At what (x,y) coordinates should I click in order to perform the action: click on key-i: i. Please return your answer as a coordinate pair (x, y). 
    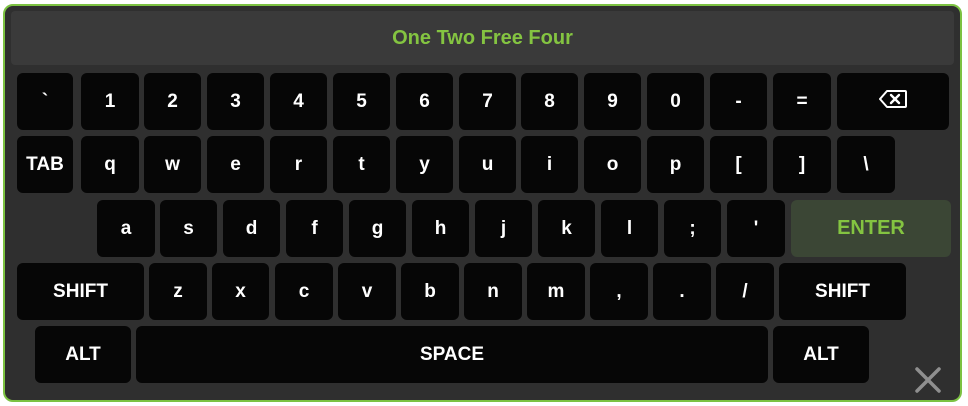
    Looking at the image, I should click on (549, 164).